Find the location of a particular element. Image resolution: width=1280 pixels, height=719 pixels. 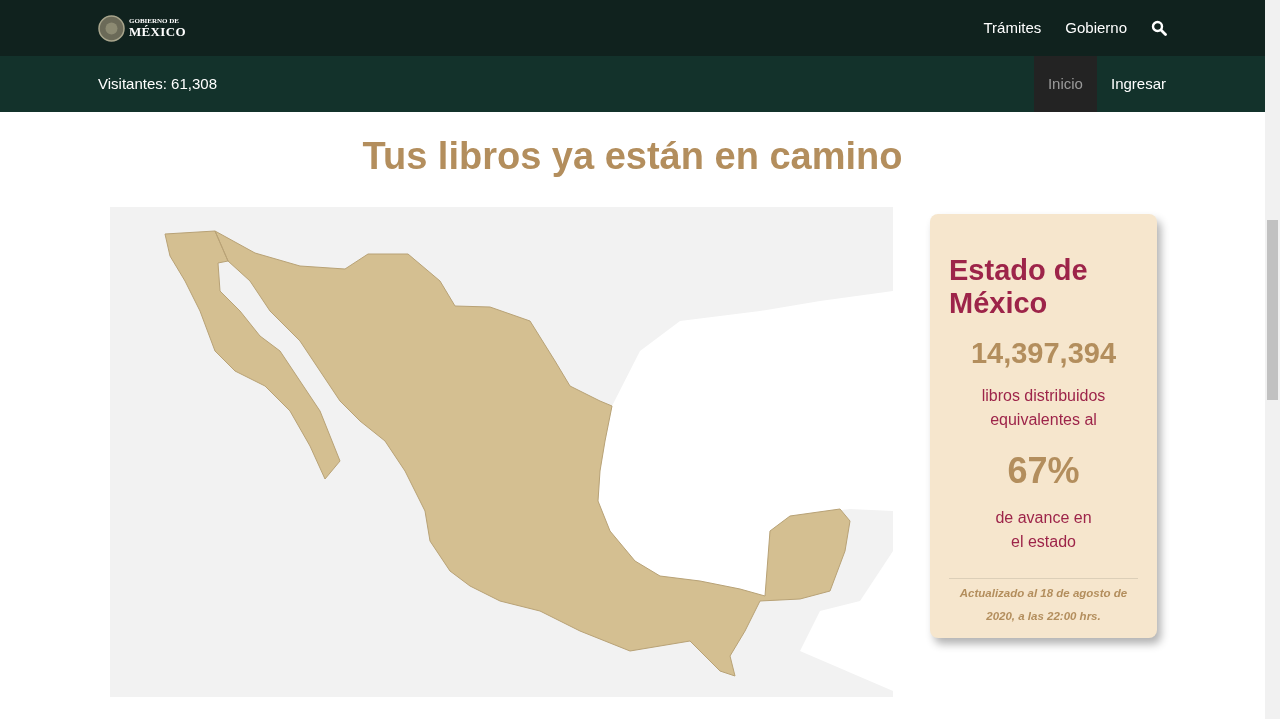

page-title: Tus libros ya están en camino is located at coordinates (632, 156).